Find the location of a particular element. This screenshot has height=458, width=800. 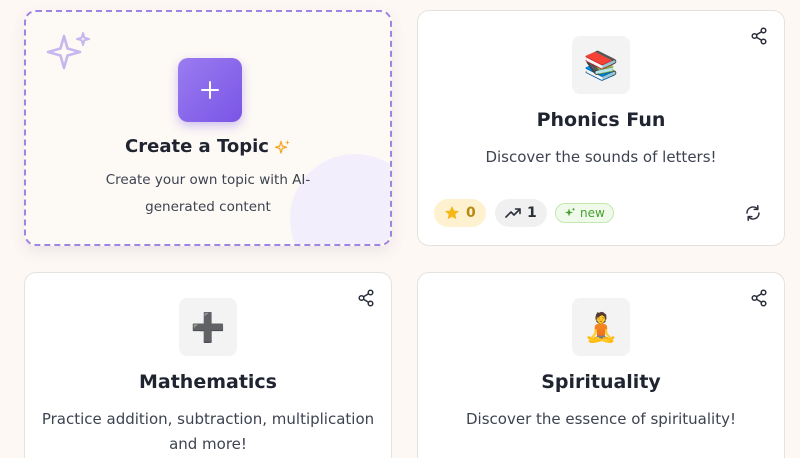

refresh-icon is located at coordinates (753, 213).